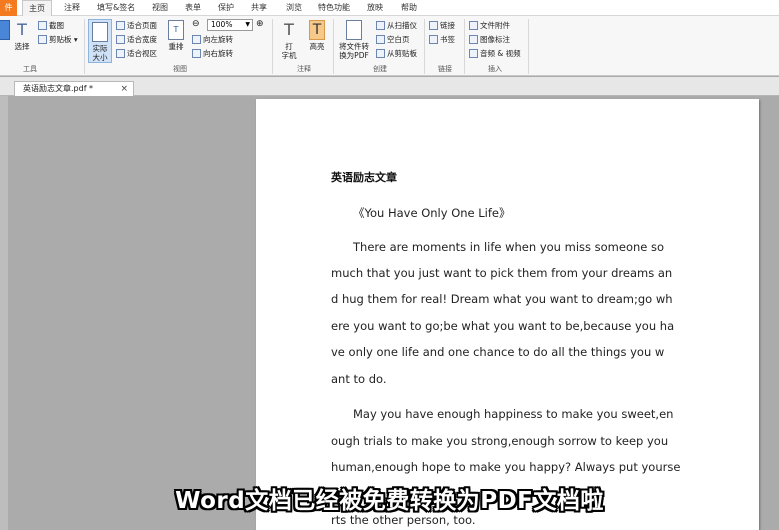 The image size is (779, 530). I want to click on video-subtitle-caption: Word文档已经被免费转换为PDF文档啦, so click(389, 501).